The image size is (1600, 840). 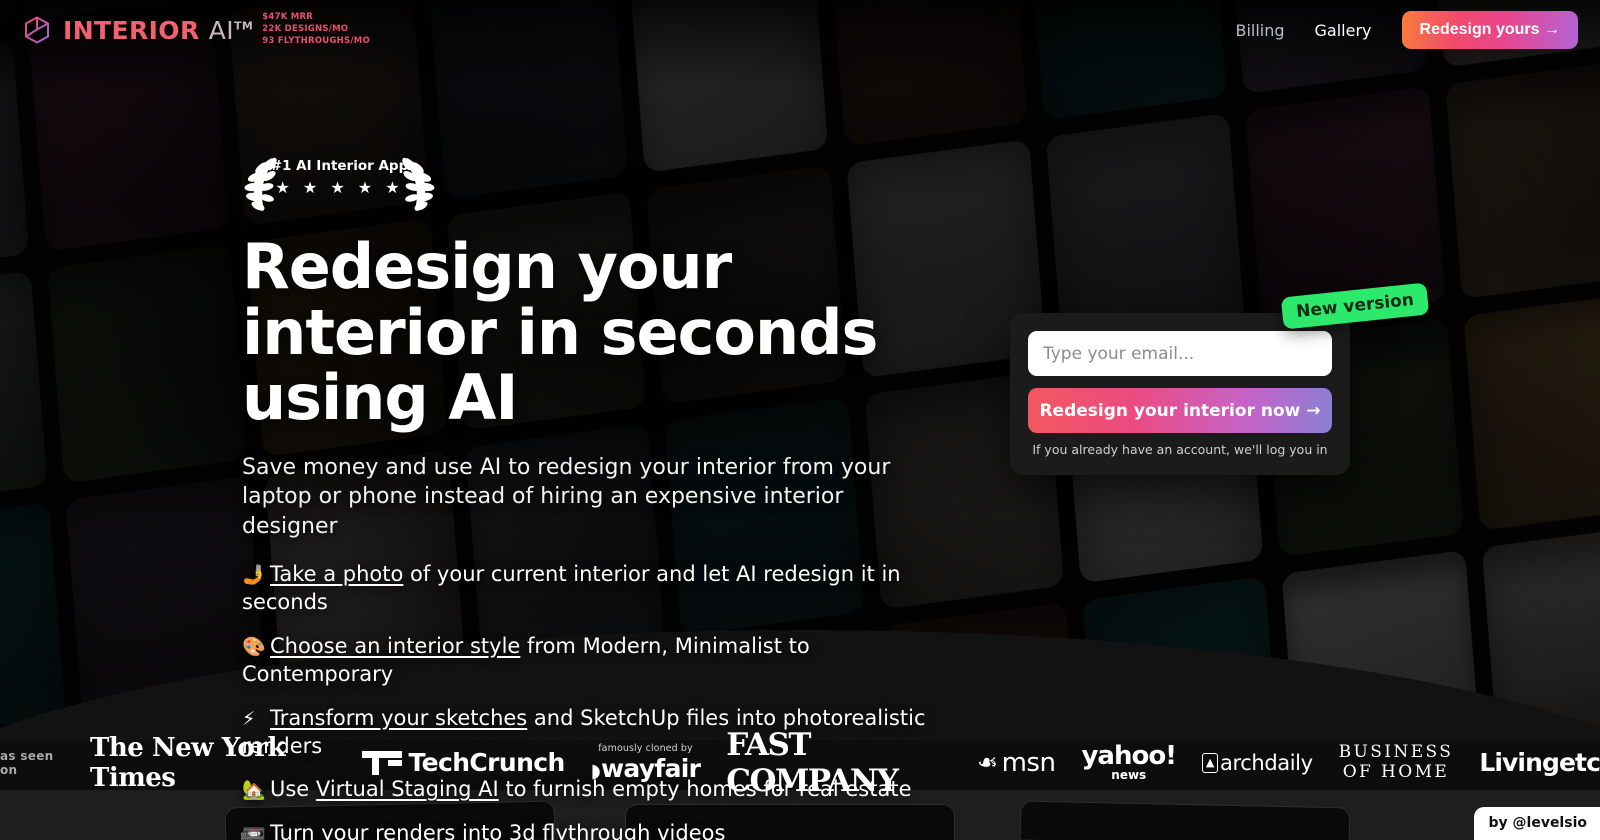 I want to click on nav-gallery: Gallery, so click(x=1343, y=30).